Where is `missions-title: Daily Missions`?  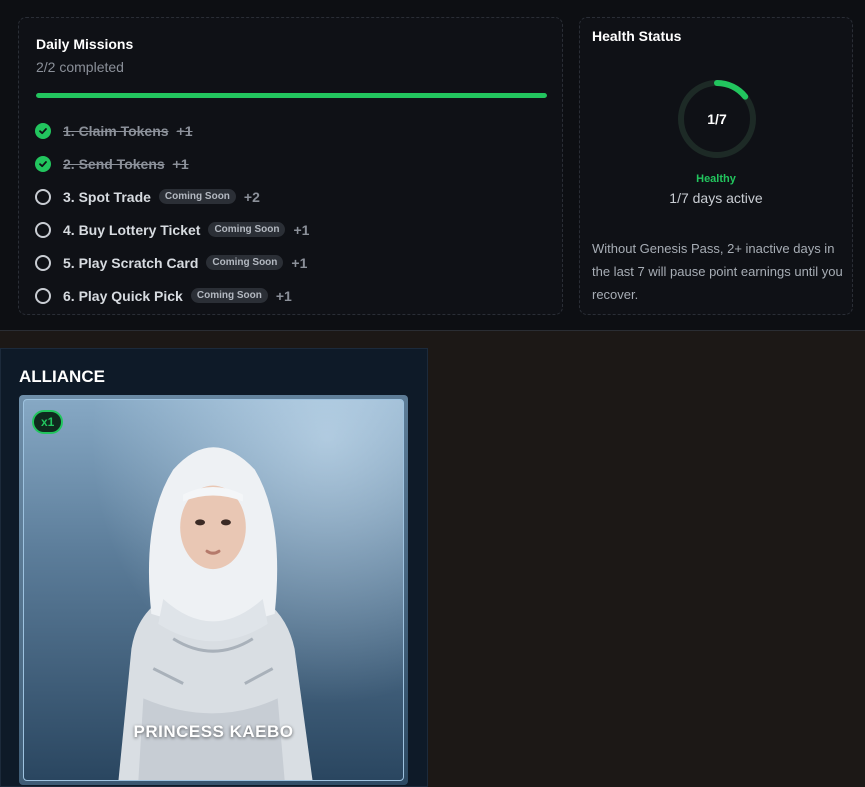 missions-title: Daily Missions is located at coordinates (85, 44).